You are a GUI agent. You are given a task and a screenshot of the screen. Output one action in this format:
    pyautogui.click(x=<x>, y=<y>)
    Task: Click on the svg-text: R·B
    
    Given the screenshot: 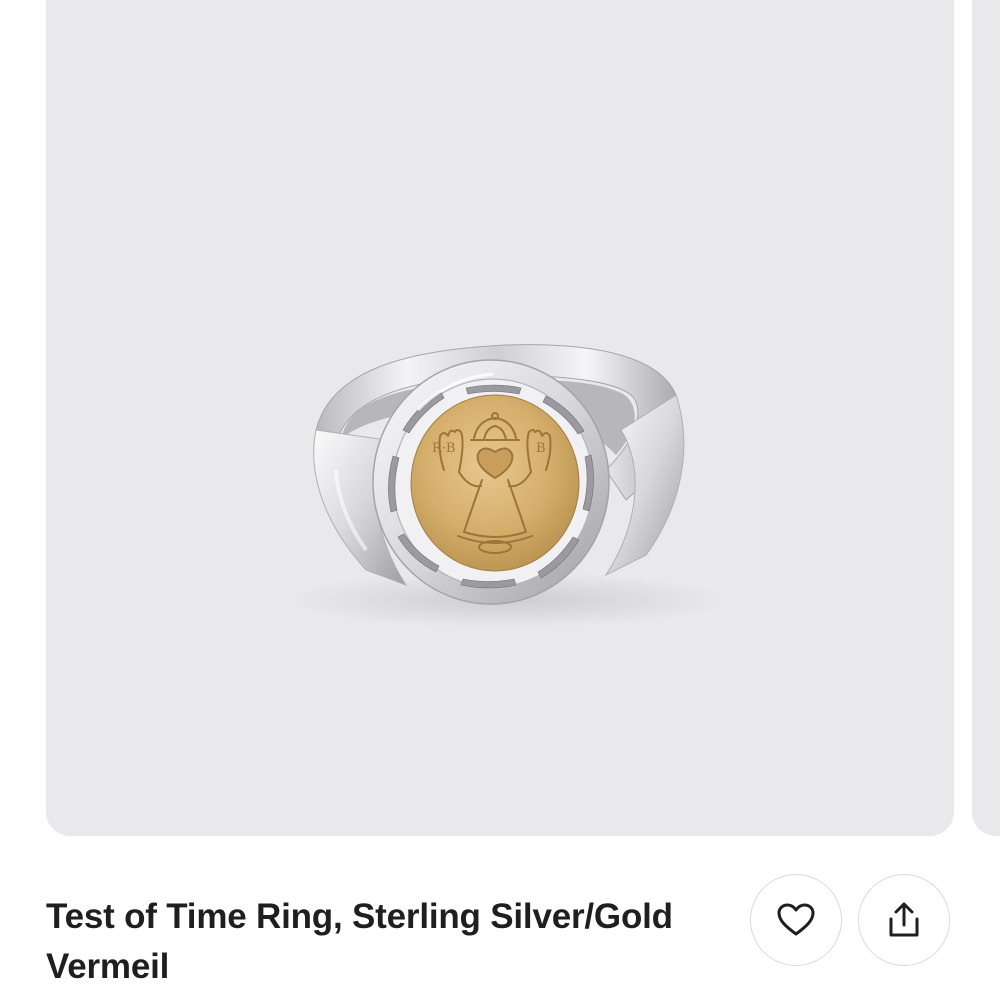 What is the action you would take?
    pyautogui.click(x=443, y=448)
    